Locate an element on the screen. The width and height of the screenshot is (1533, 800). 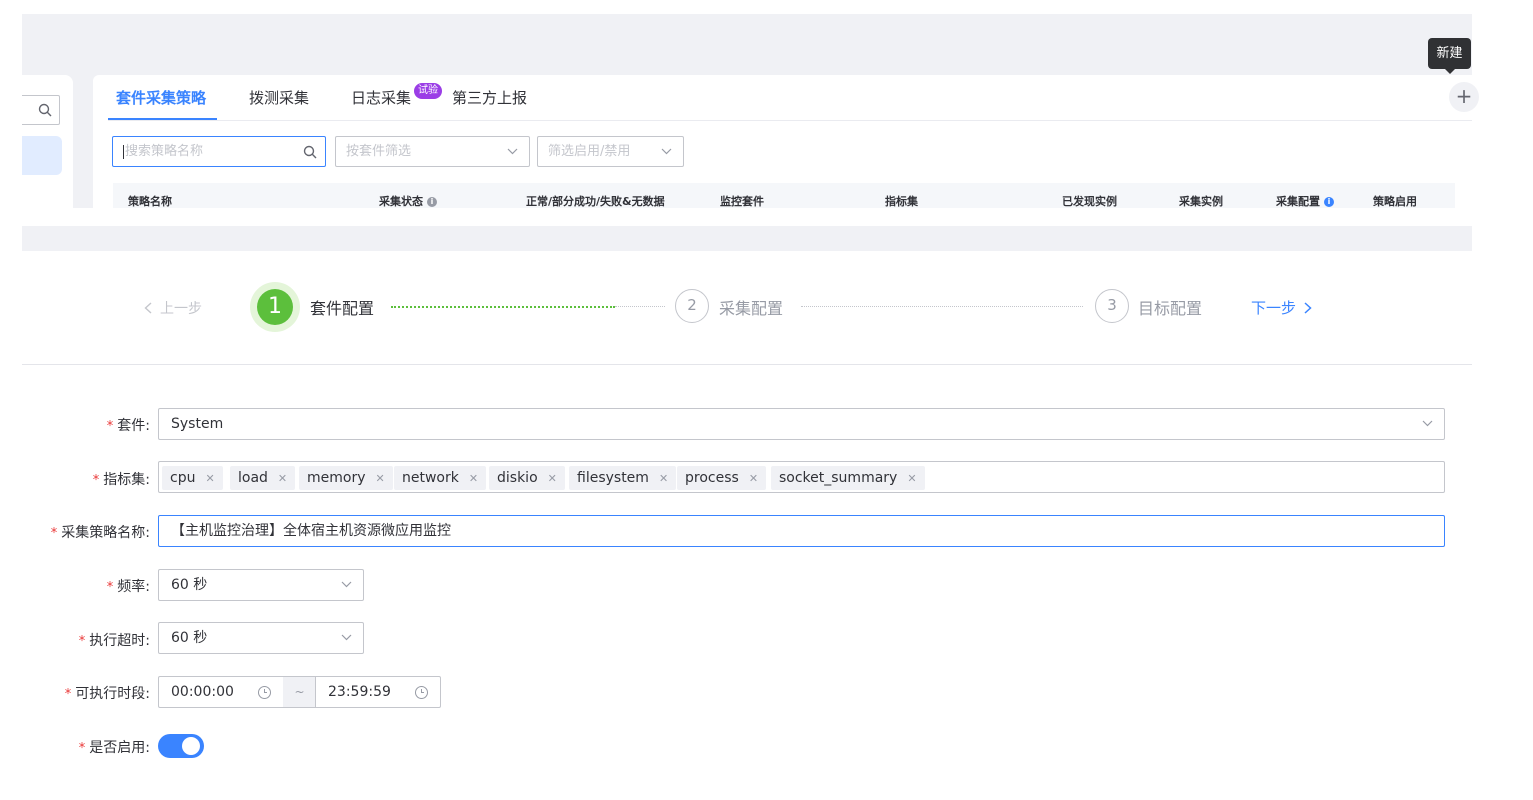
frequency-label: * 频率: is located at coordinates (128, 587).